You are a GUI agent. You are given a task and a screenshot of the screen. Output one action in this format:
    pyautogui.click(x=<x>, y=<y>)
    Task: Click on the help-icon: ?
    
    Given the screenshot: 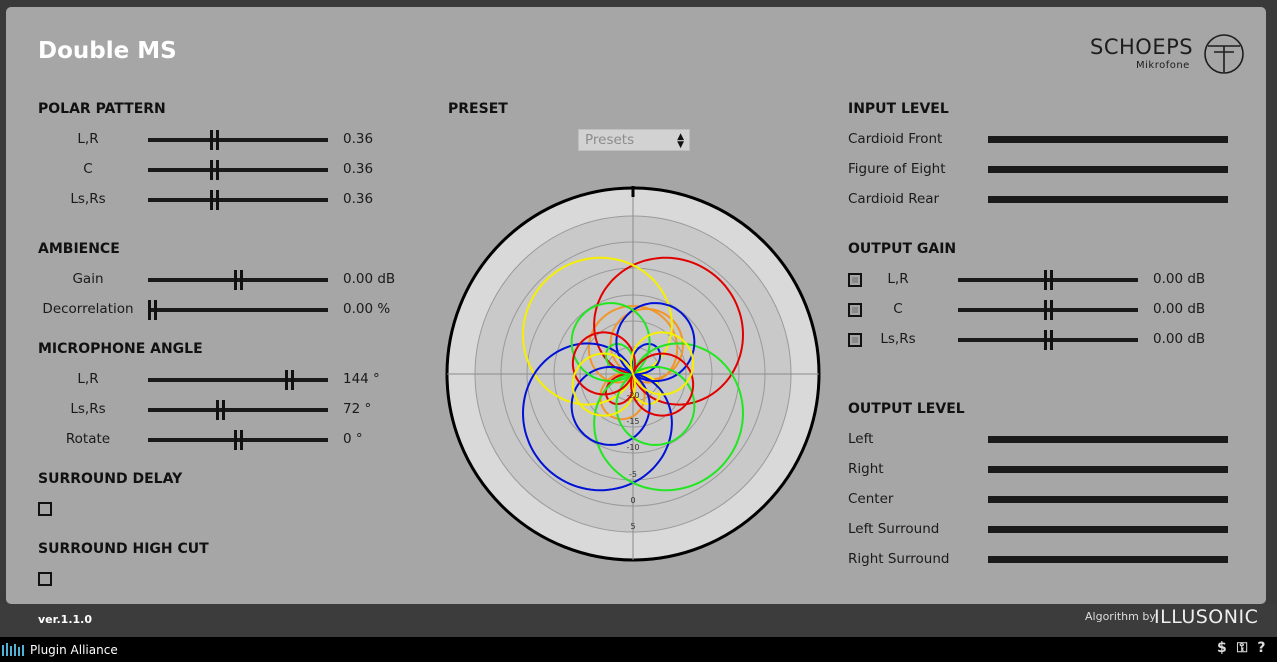 What is the action you would take?
    pyautogui.click(x=1261, y=648)
    